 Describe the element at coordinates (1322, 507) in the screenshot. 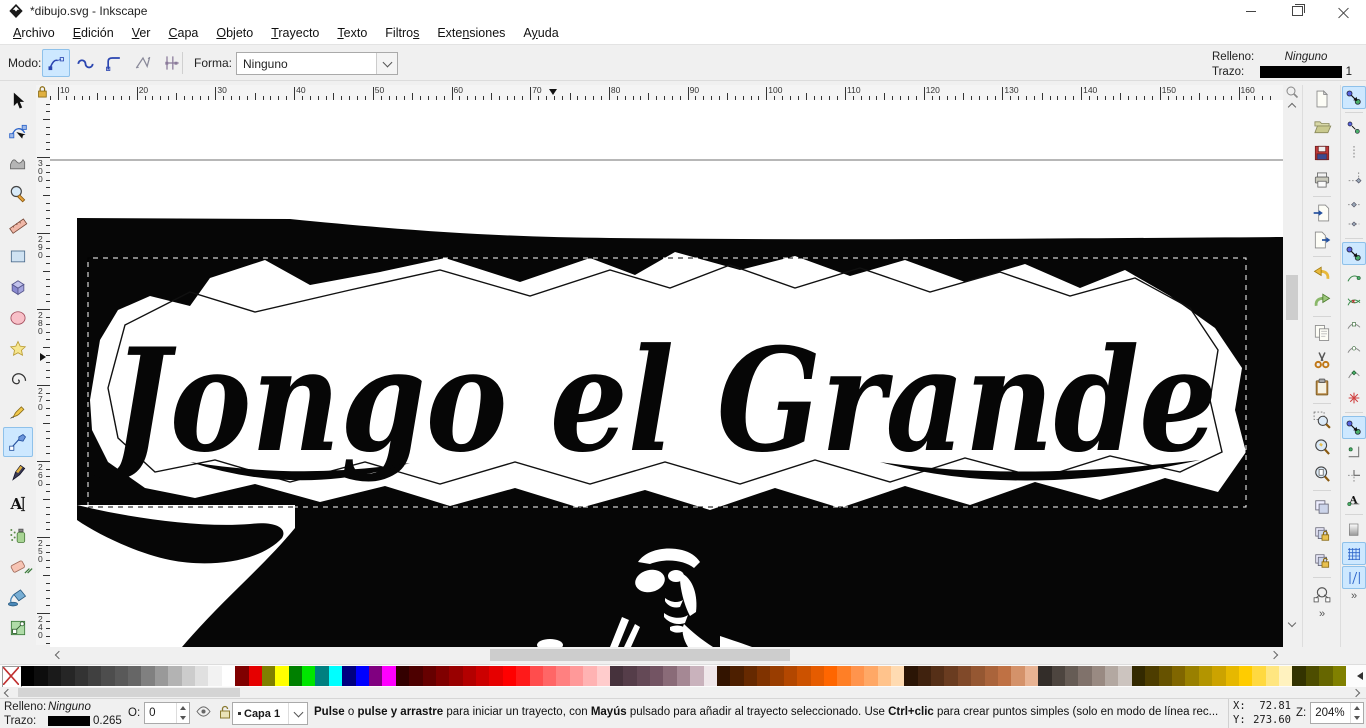

I see `duplicate-button` at that location.